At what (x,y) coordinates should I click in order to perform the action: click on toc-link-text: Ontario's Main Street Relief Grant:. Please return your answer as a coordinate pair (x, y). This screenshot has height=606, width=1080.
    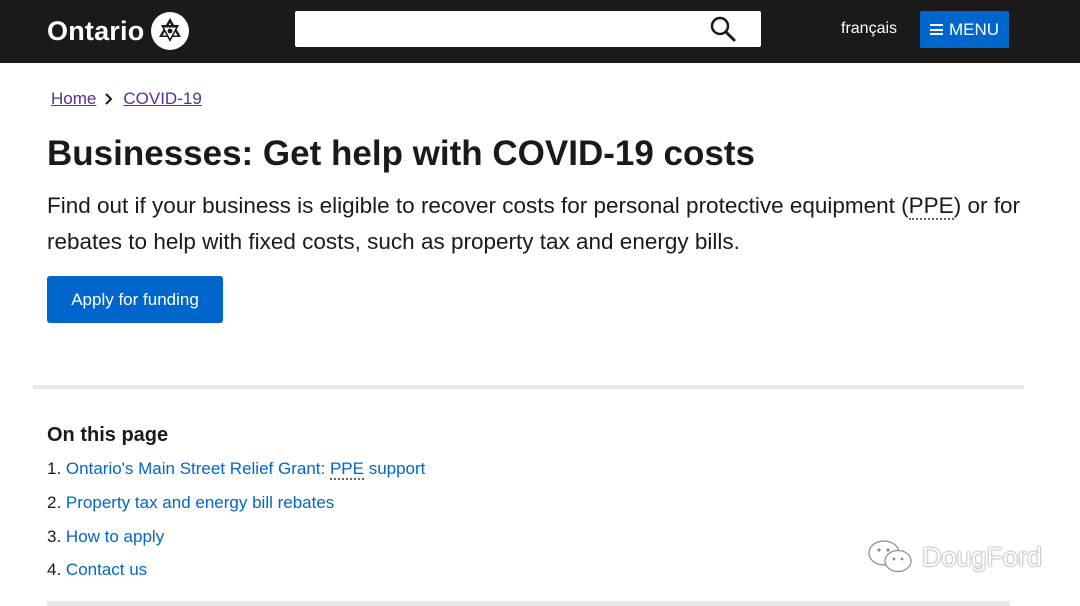
    Looking at the image, I should click on (197, 468).